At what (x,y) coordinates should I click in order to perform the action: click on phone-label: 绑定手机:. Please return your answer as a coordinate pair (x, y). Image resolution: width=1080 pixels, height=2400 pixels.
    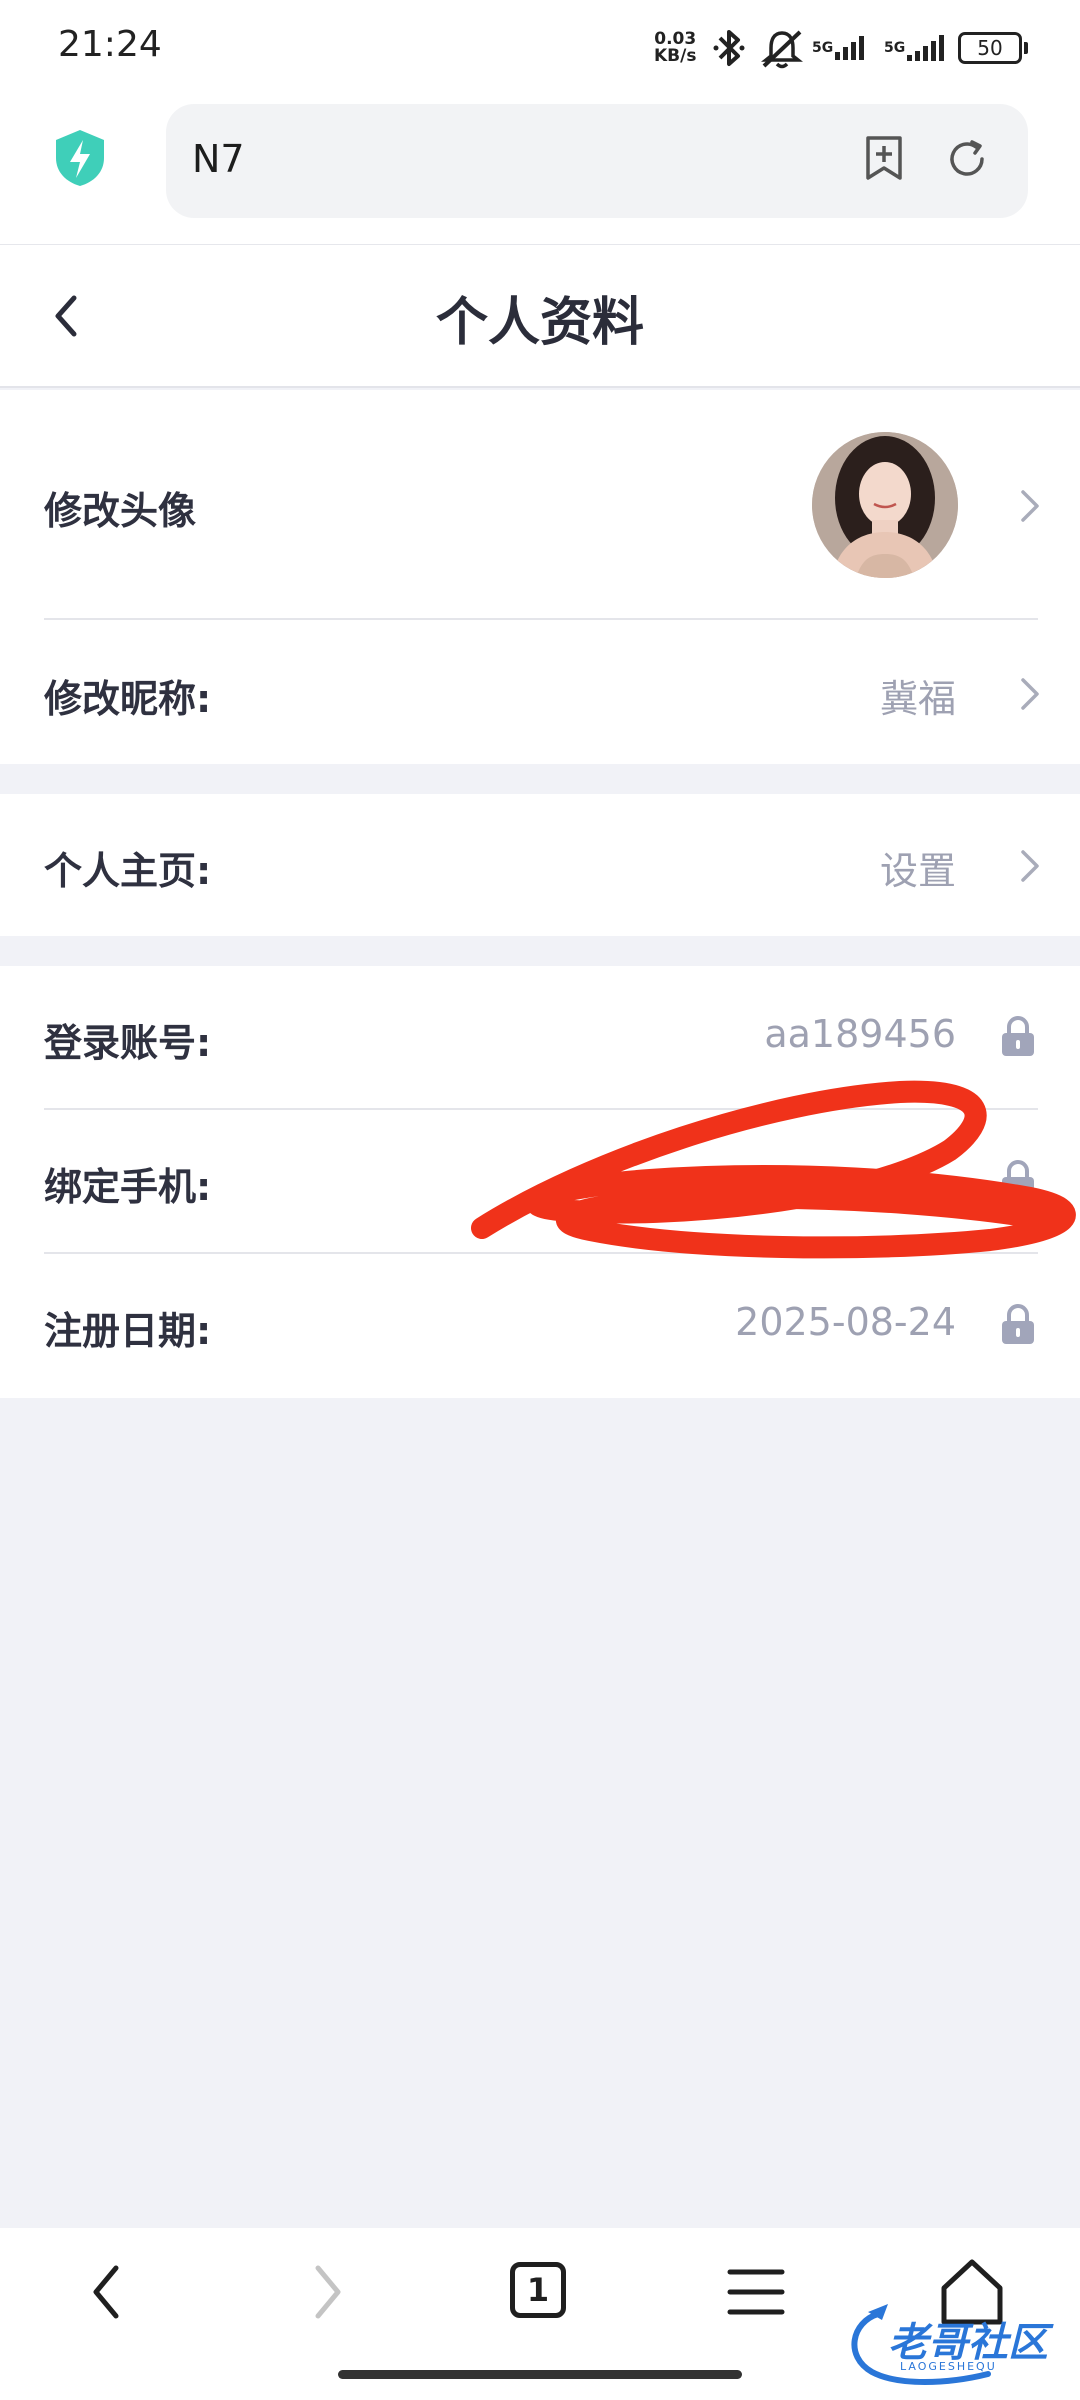
    Looking at the image, I should click on (128, 1187).